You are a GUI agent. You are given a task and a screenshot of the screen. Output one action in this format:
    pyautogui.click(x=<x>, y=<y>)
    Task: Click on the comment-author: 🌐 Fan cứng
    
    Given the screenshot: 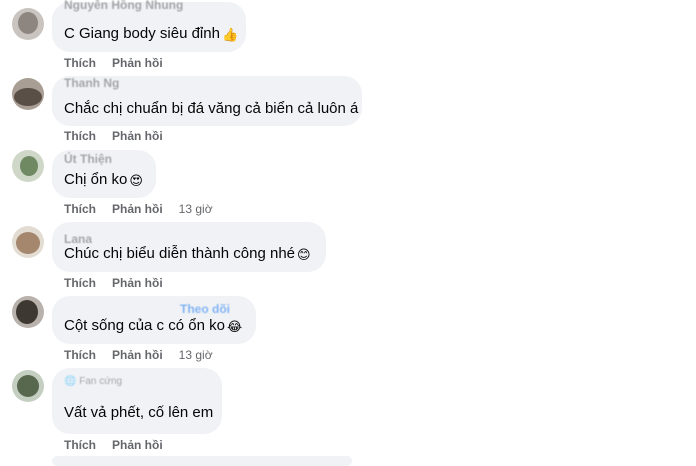 What is the action you would take?
    pyautogui.click(x=93, y=381)
    